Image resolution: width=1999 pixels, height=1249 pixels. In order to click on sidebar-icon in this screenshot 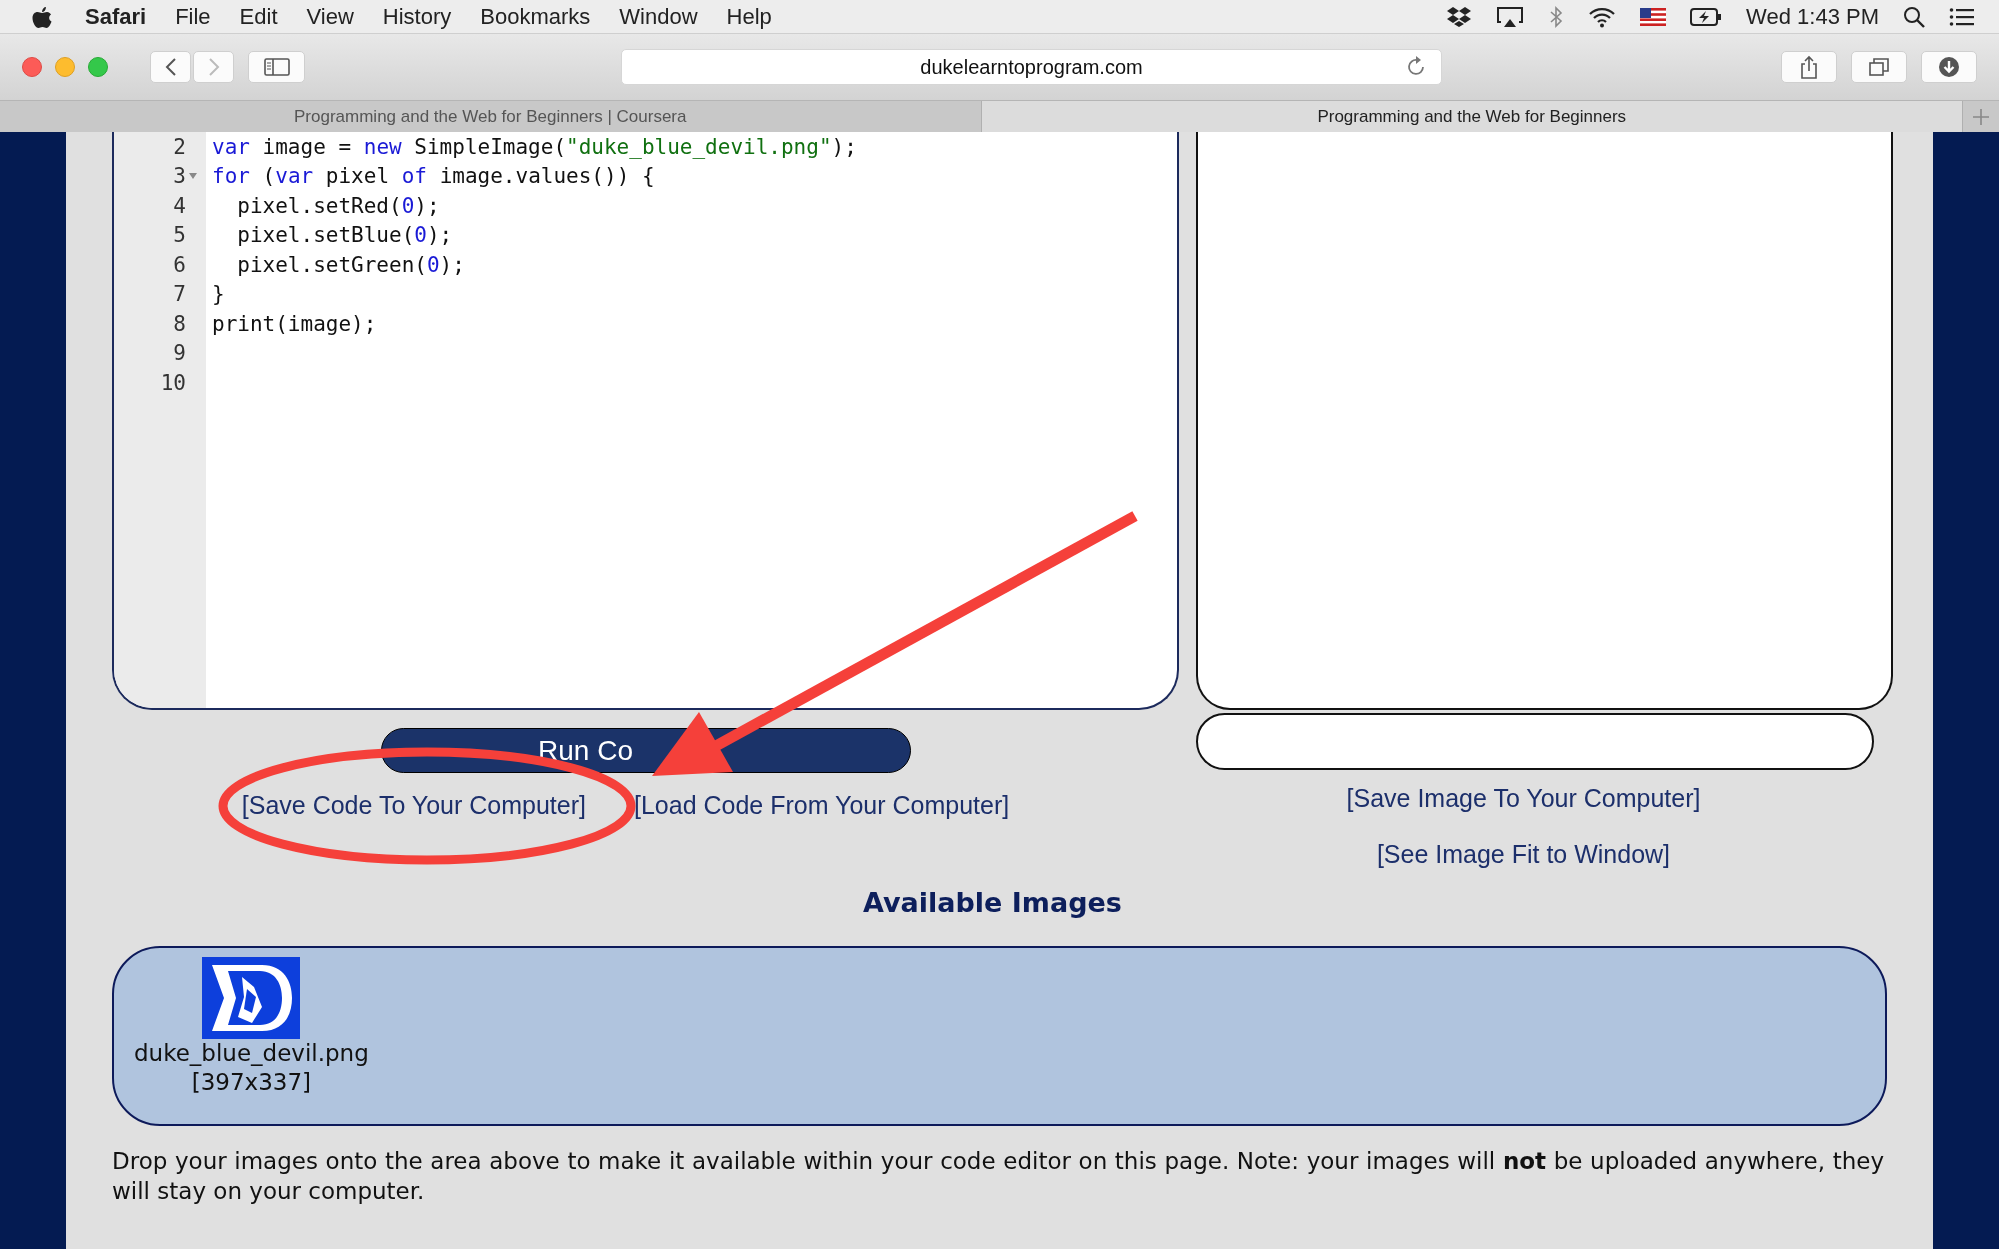, I will do `click(276, 67)`.